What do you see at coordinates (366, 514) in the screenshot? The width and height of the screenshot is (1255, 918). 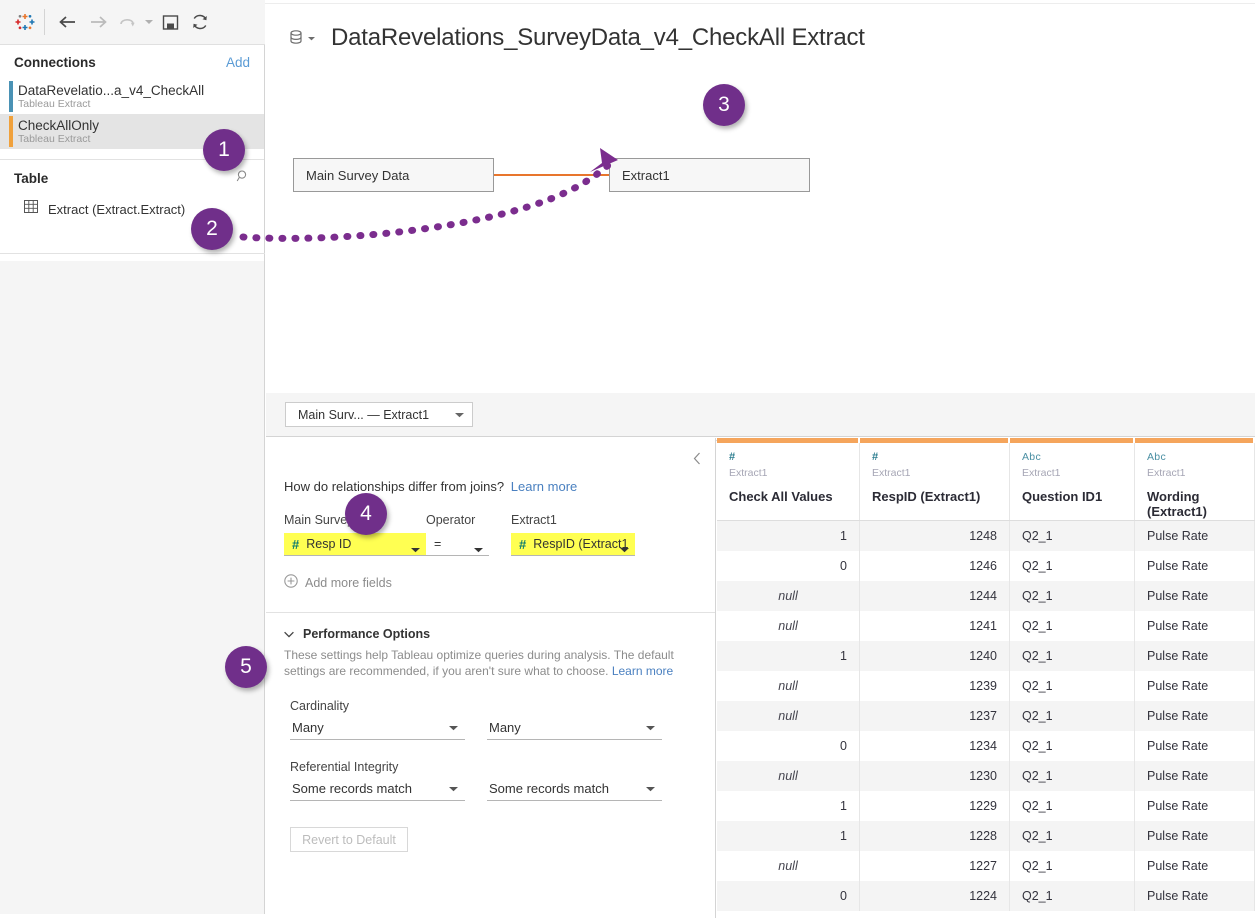 I see `annotation-badge-4: 4` at bounding box center [366, 514].